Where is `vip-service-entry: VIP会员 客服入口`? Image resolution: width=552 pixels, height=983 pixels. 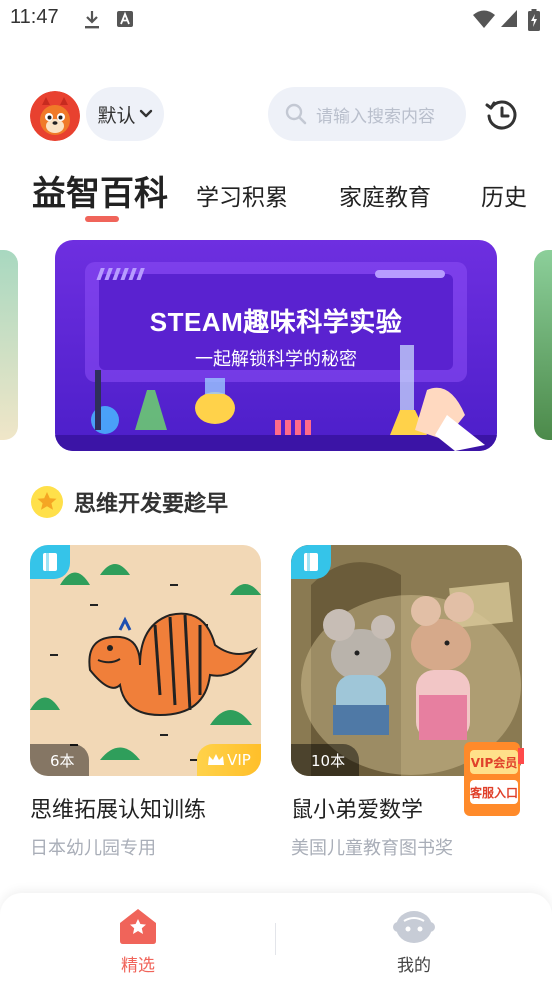
vip-service-entry: VIP会员 客服入口 is located at coordinates (492, 779).